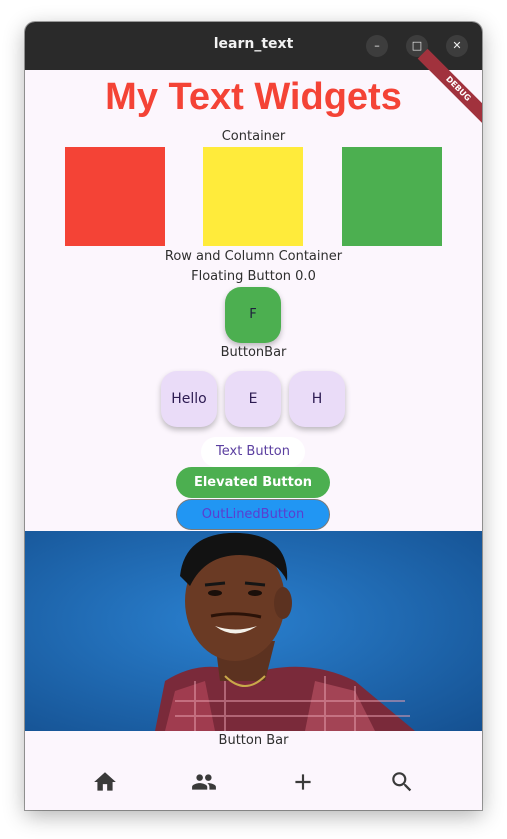 The height and width of the screenshot is (839, 507). What do you see at coordinates (402, 782) in the screenshot?
I see `search-icon` at bounding box center [402, 782].